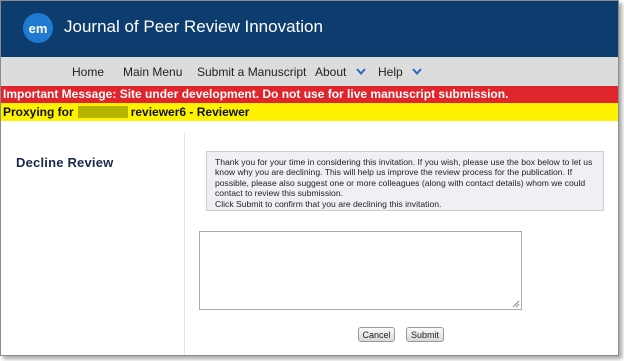 The width and height of the screenshot is (624, 361). I want to click on nav-about-label: About, so click(331, 72).